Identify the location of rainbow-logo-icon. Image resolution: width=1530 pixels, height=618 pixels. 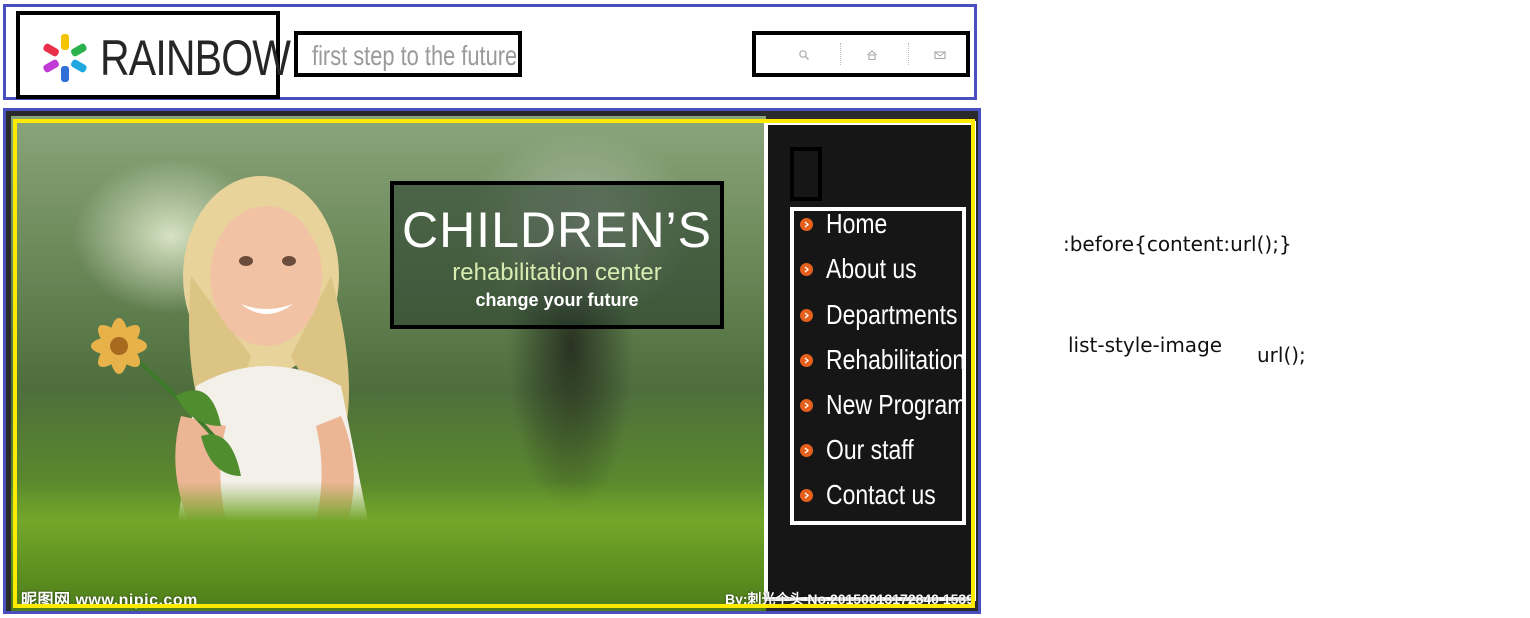
(65, 58).